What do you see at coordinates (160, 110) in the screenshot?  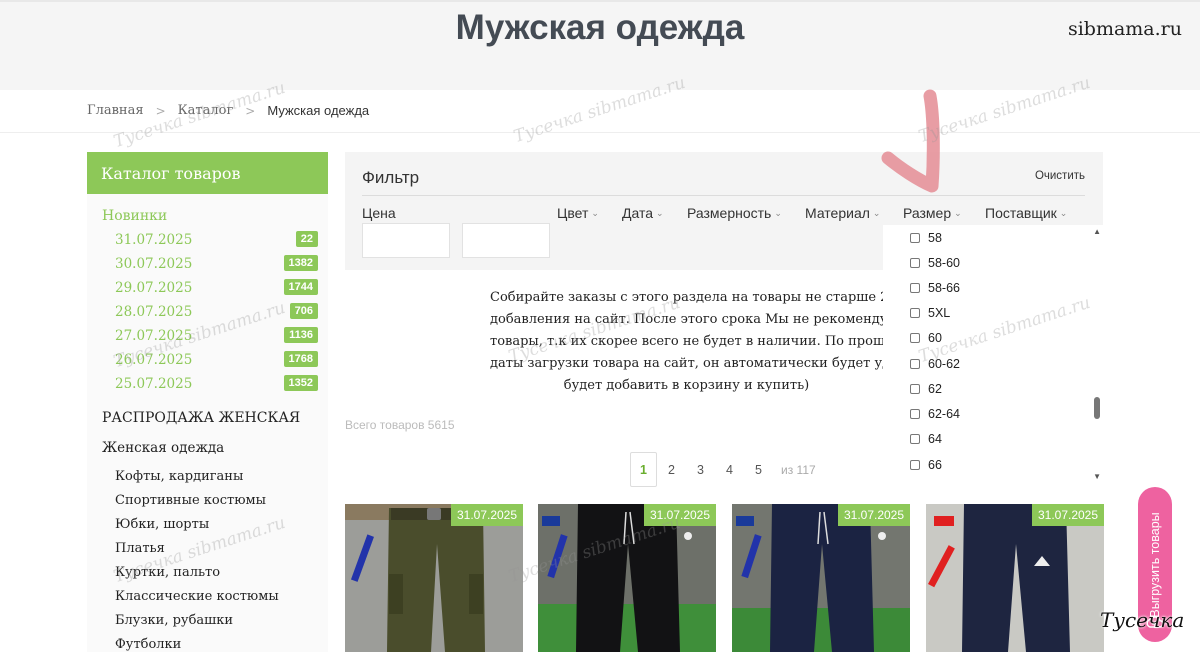 I see `chevron-right-icon: >` at bounding box center [160, 110].